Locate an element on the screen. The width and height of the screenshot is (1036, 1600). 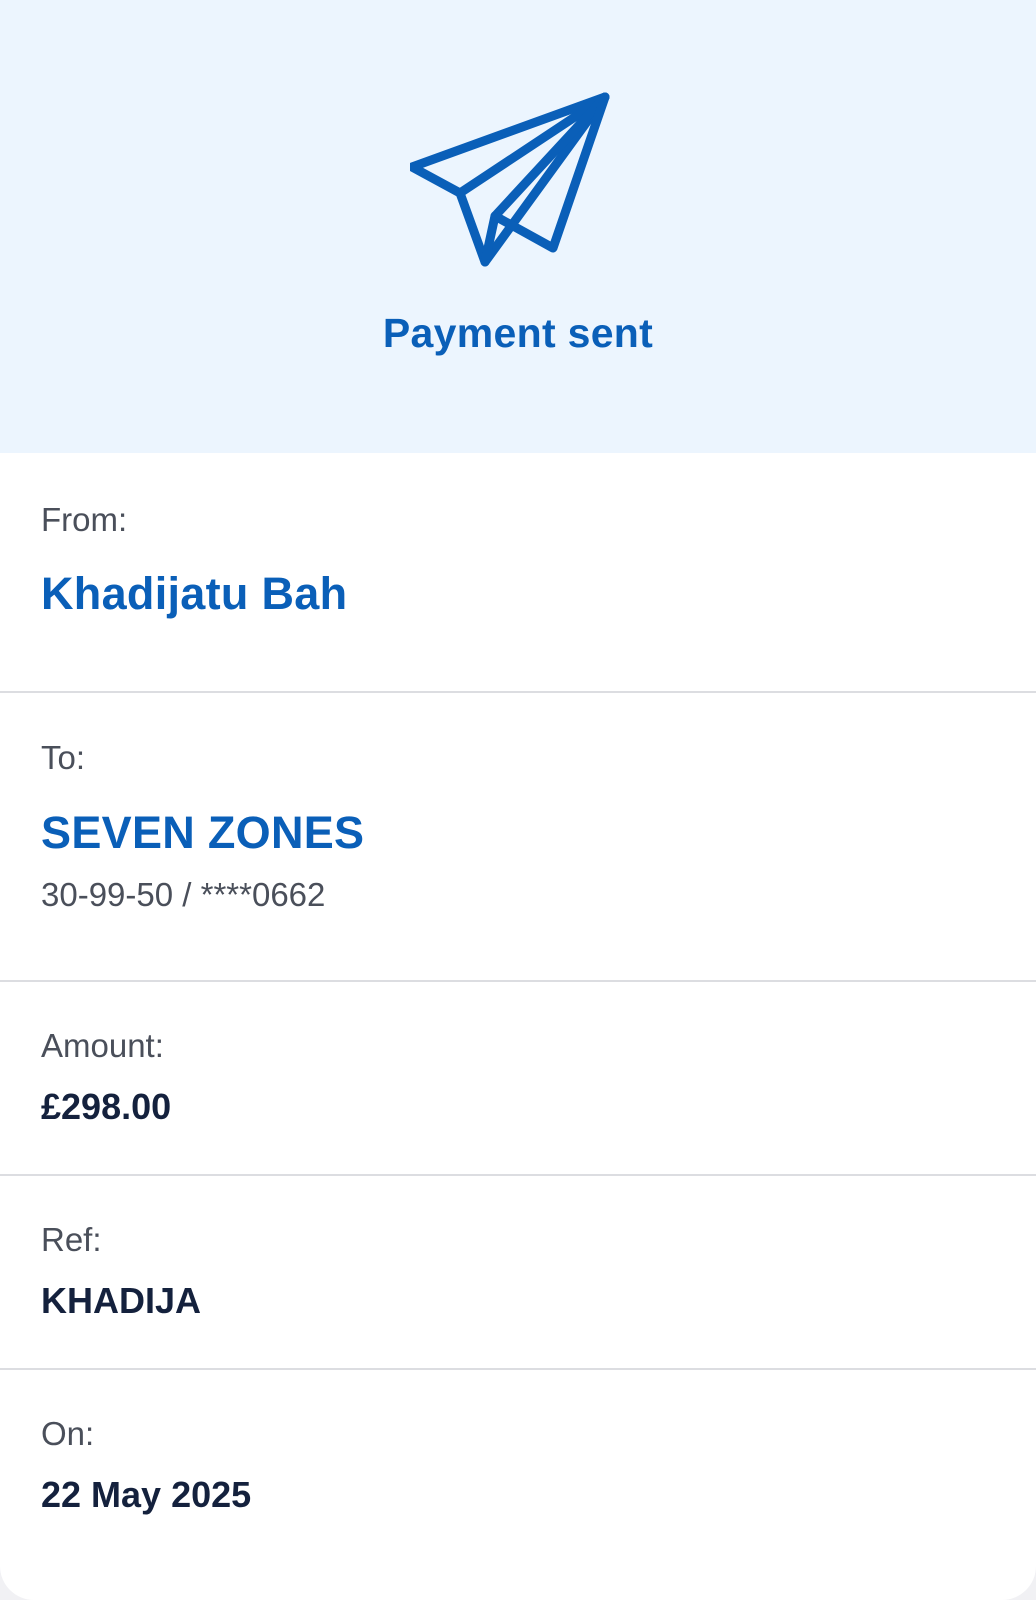
payment-status-title: Payment sent is located at coordinates (518, 333).